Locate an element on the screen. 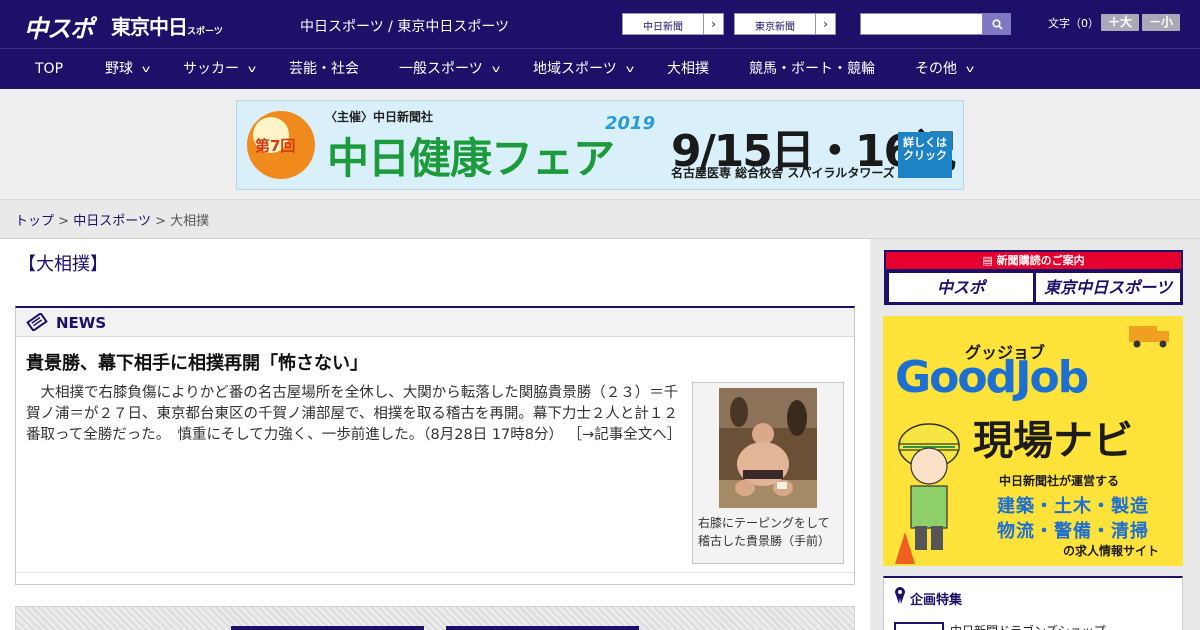 The height and width of the screenshot is (630, 1200). goodjob-line: 建築・土木・製造 is located at coordinates (1073, 506).